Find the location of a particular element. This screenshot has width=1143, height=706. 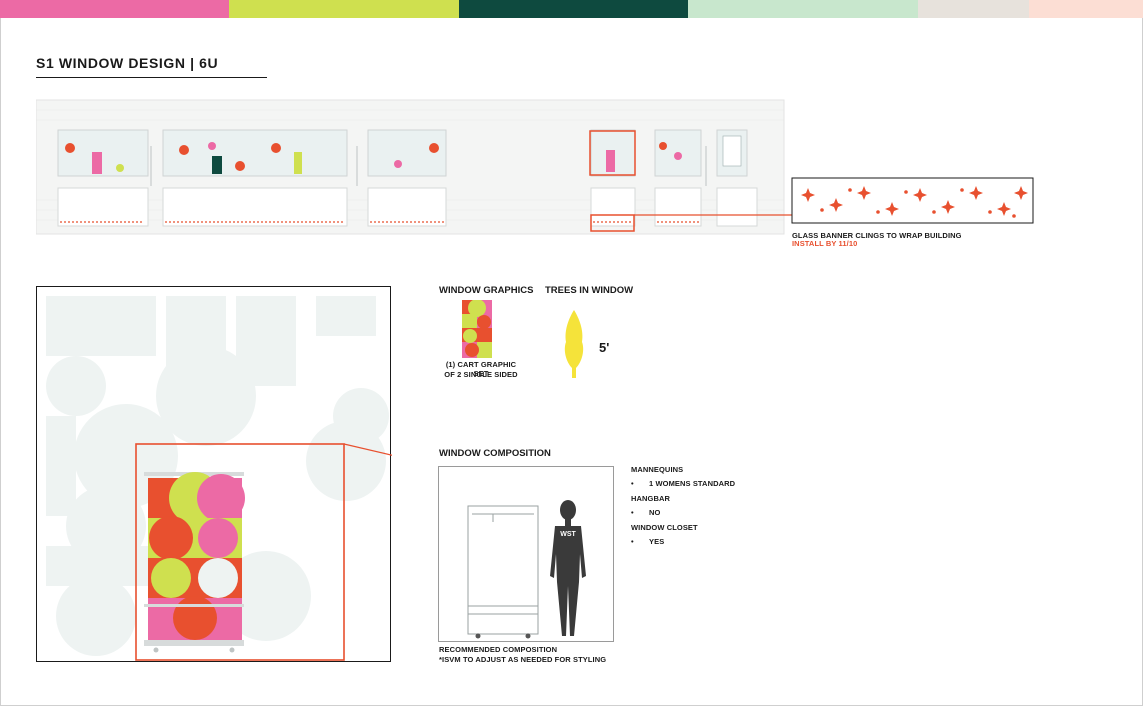

page-title: S1 WINDOW DESIGN | 6U is located at coordinates (127, 63).